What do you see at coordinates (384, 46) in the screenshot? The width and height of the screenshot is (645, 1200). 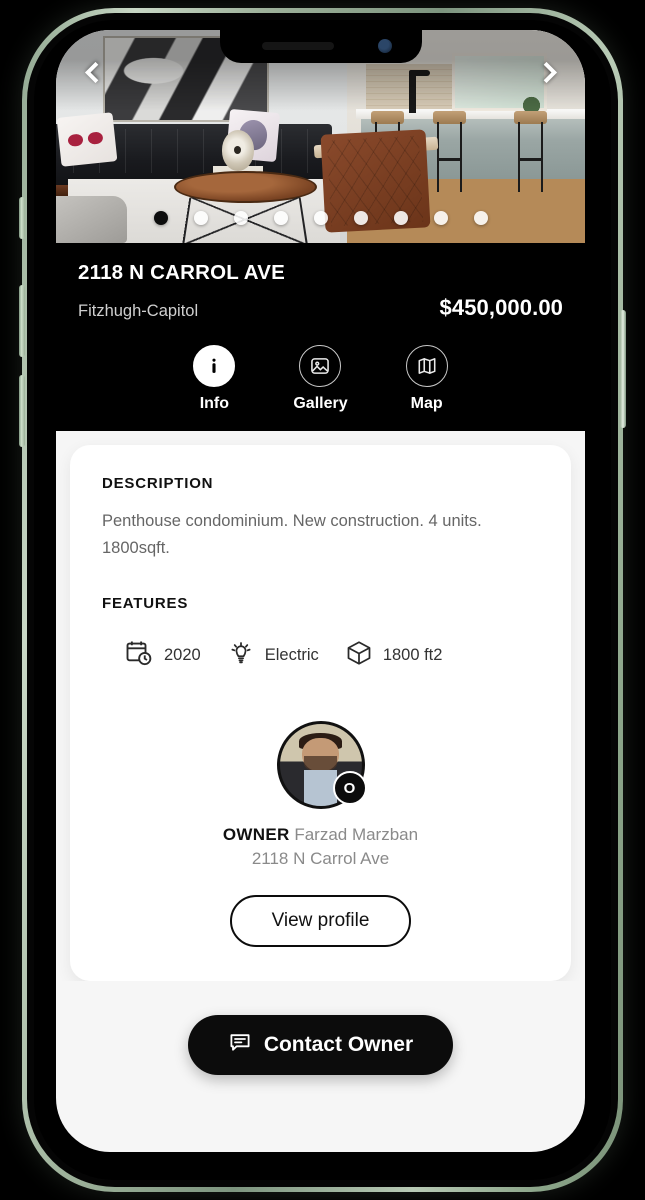 I see `front-camera-icon` at bounding box center [384, 46].